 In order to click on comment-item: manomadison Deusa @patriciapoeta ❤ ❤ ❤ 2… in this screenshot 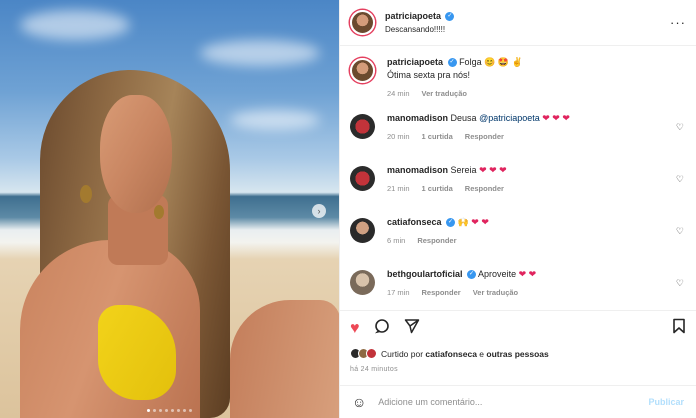, I will do `click(518, 132)`.